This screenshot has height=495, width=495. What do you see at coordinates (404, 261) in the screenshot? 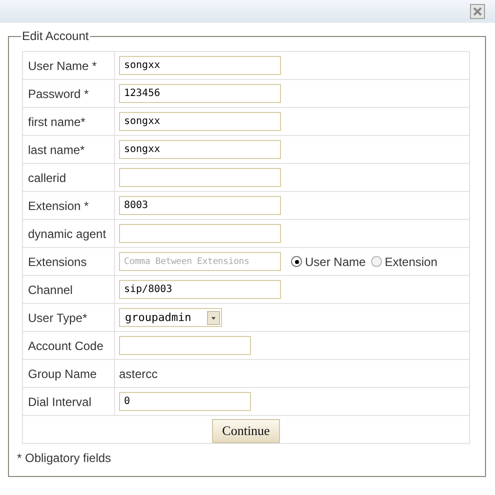
I see `radio-option: Extension` at bounding box center [404, 261].